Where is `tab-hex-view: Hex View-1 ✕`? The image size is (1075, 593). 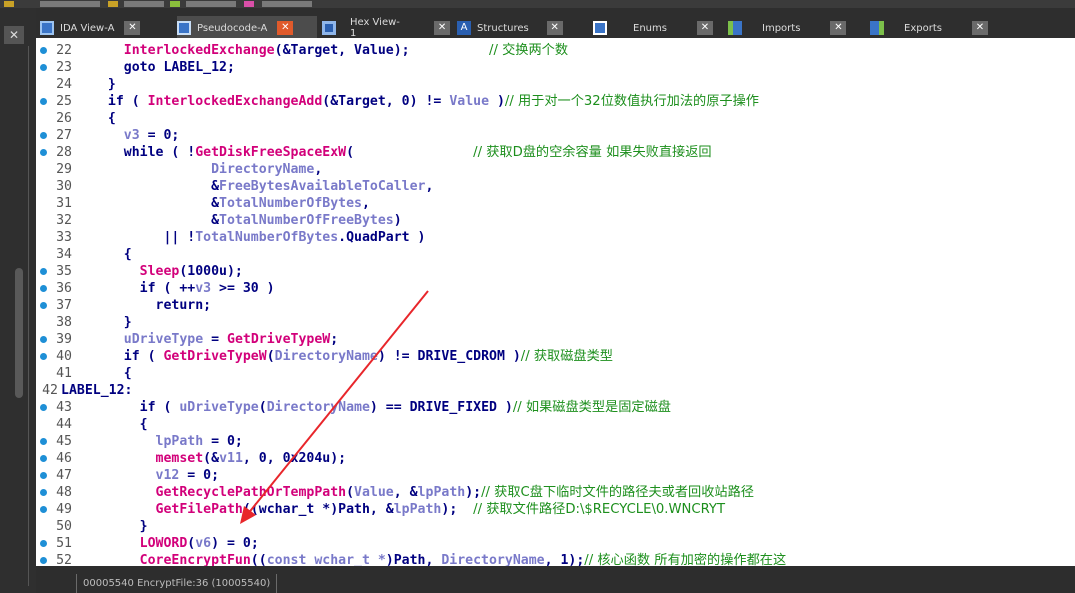
tab-hex-view: Hex View-1 ✕ is located at coordinates (386, 28).